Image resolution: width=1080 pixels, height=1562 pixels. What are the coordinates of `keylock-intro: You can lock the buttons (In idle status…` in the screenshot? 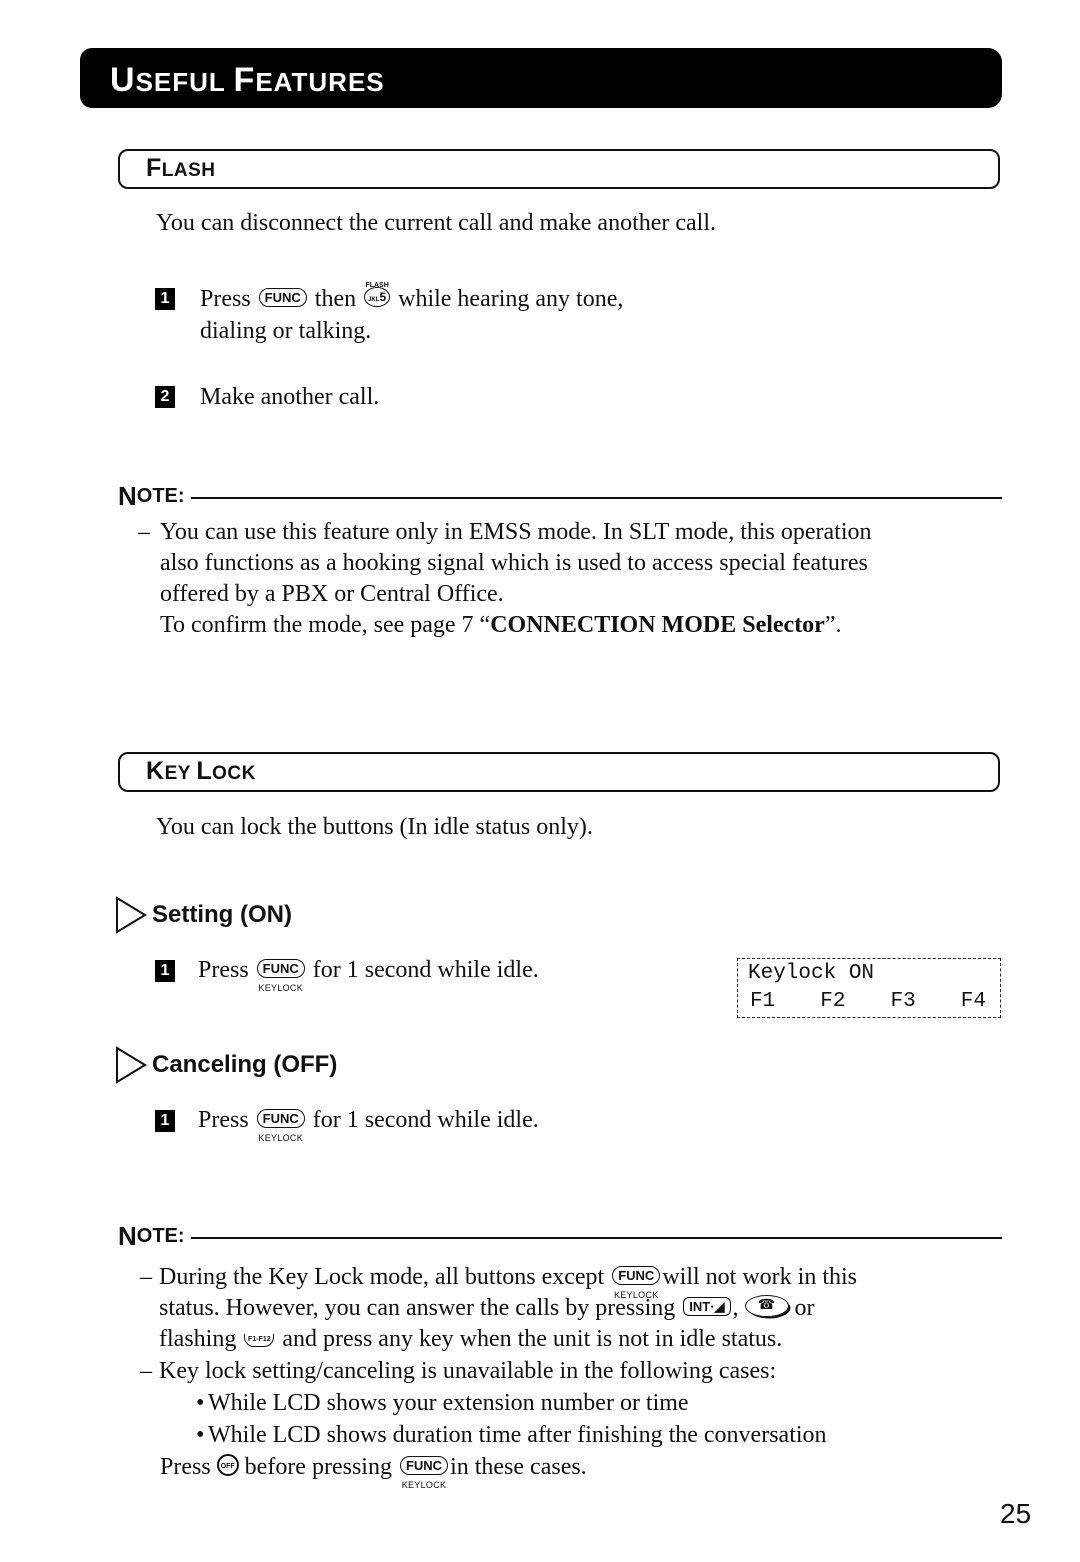 It's located at (374, 827).